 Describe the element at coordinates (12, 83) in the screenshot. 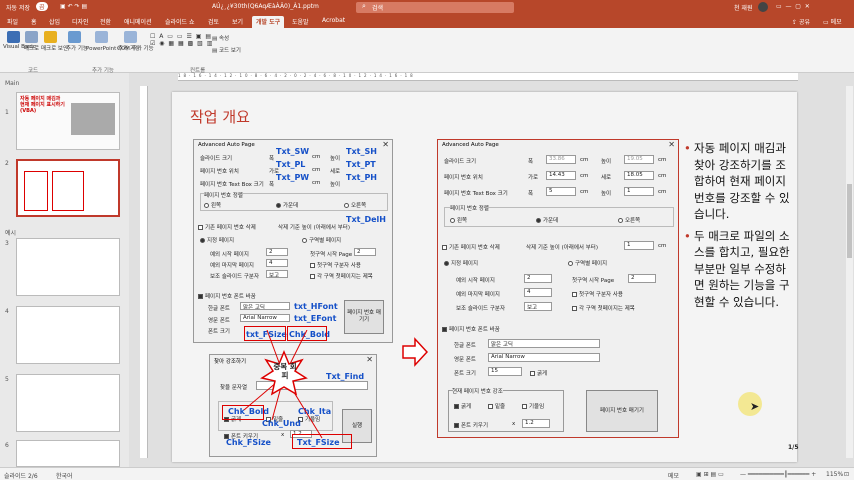

I see `section-main: Main` at that location.